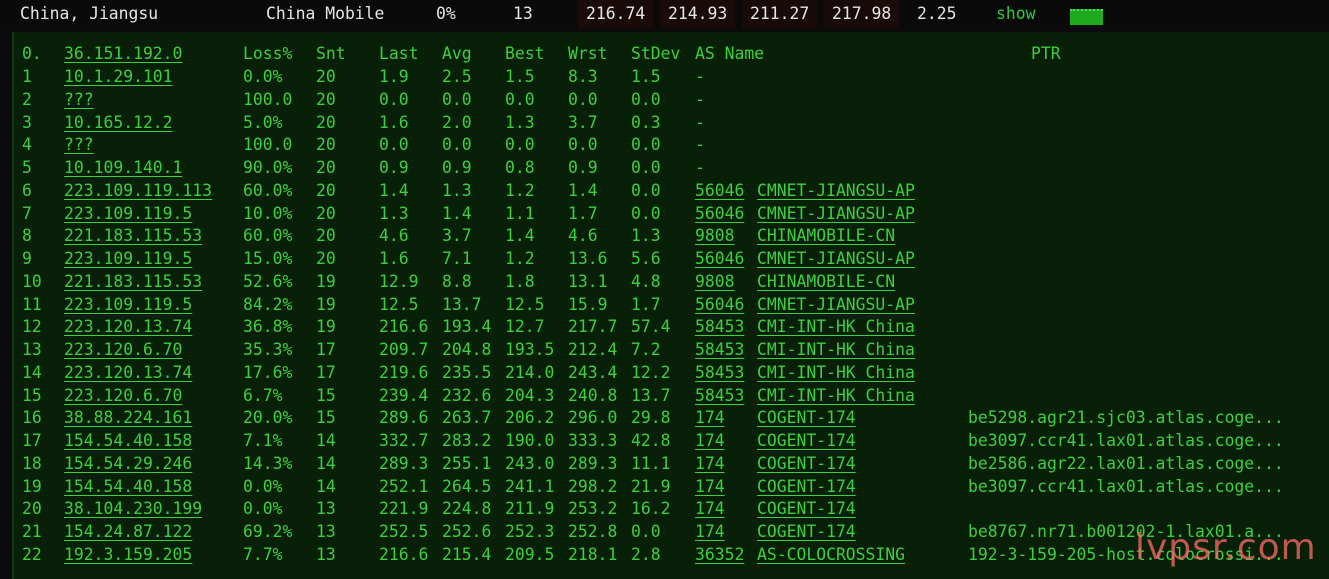 Image resolution: width=1329 pixels, height=579 pixels. Describe the element at coordinates (588, 281) in the screenshot. I see `cell-wrst: 13.1` at that location.